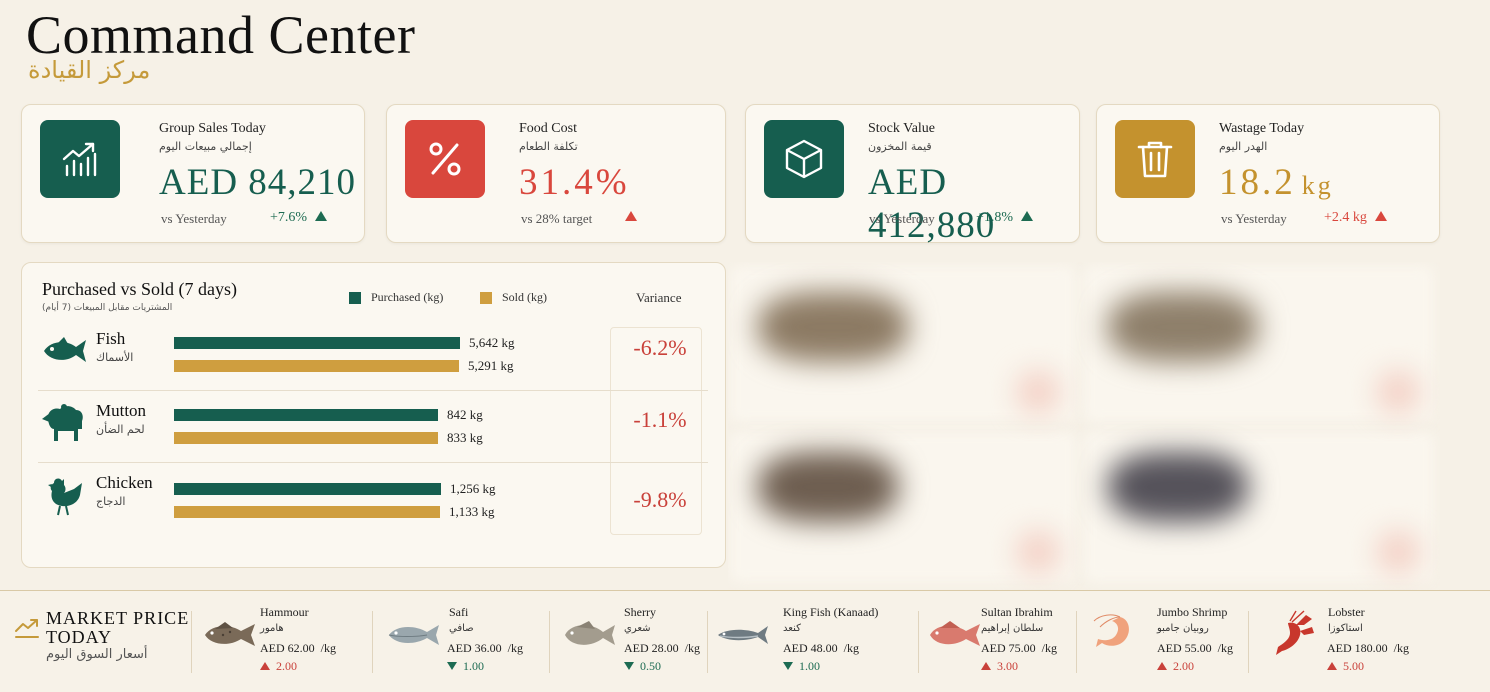 The image size is (1490, 692). I want to click on legend-sold: Sold (kg), so click(513, 297).